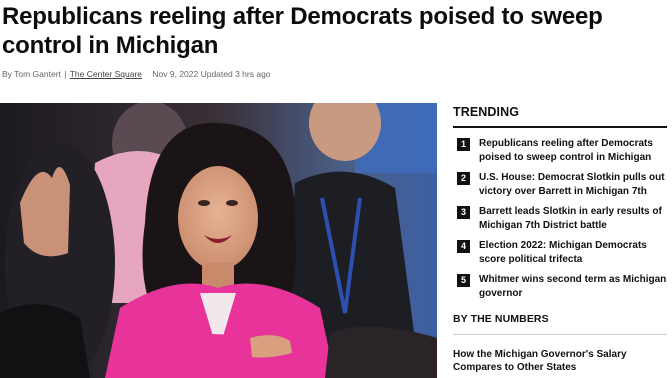 The height and width of the screenshot is (378, 672). Describe the element at coordinates (211, 74) in the screenshot. I see `publish-date: Nov 9, 2022 Updated 3 hrs ago` at that location.